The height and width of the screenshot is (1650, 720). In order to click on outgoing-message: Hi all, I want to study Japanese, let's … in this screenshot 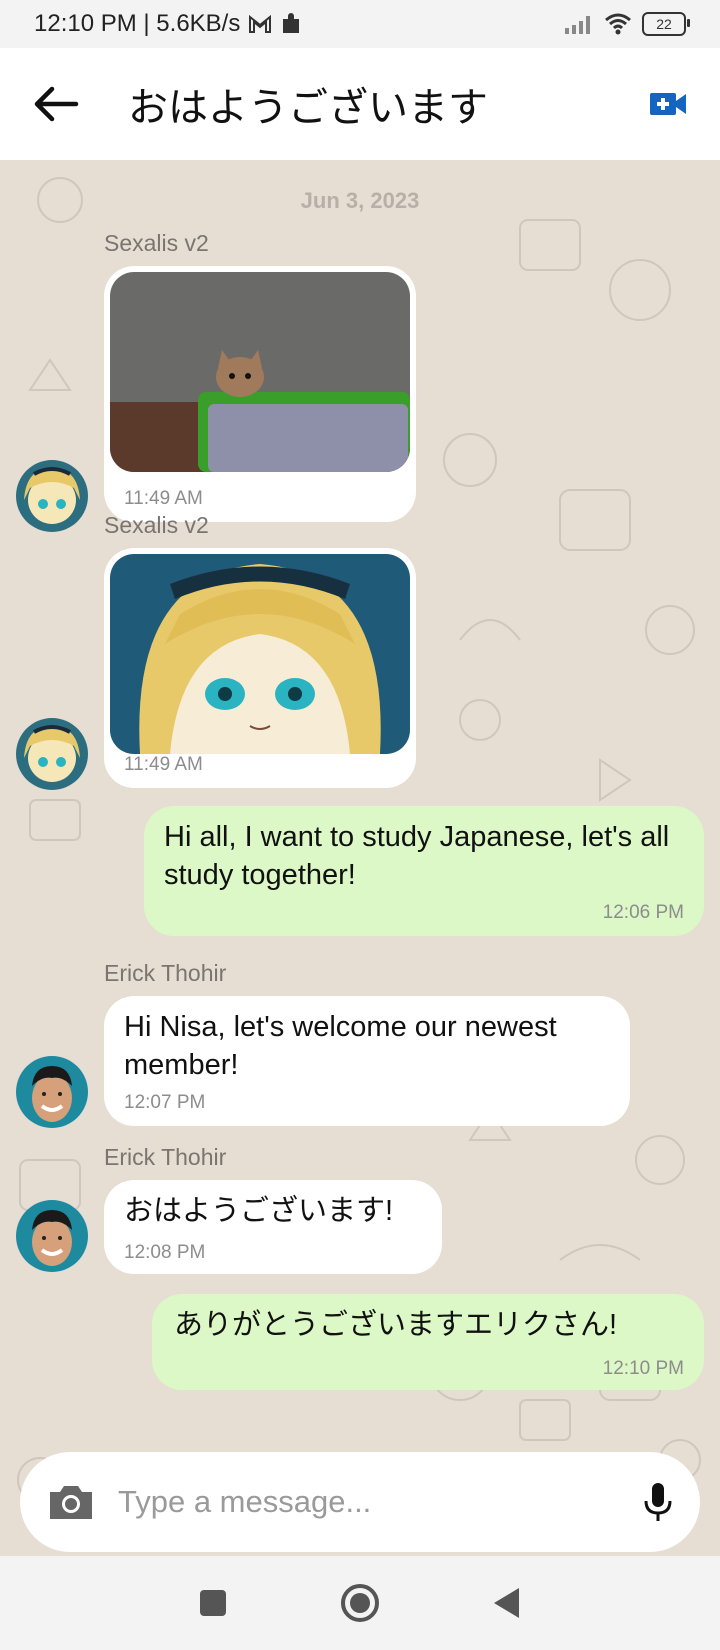, I will do `click(424, 871)`.